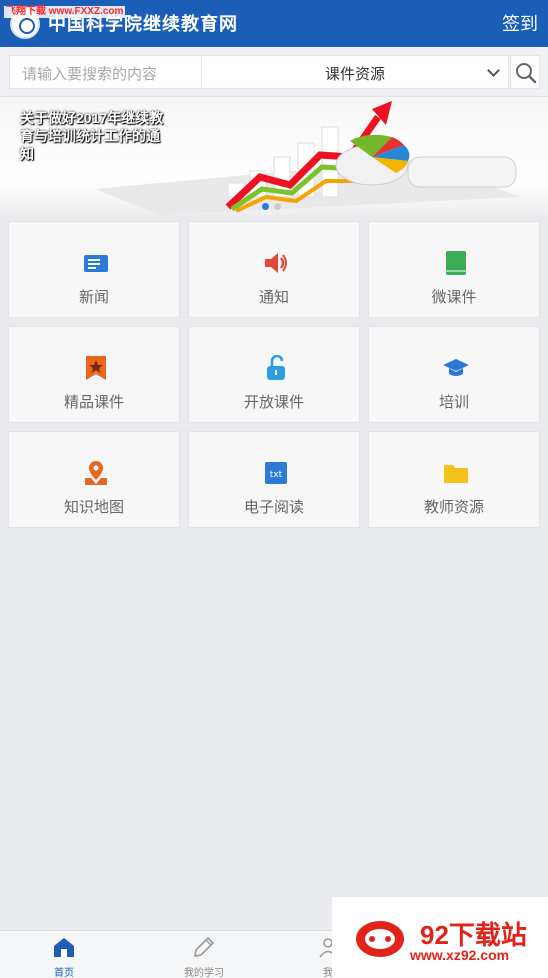  Describe the element at coordinates (274, 156) in the screenshot. I see `banner-carousel: 关于做好2017年继续教育与培训统计工作的通知` at that location.